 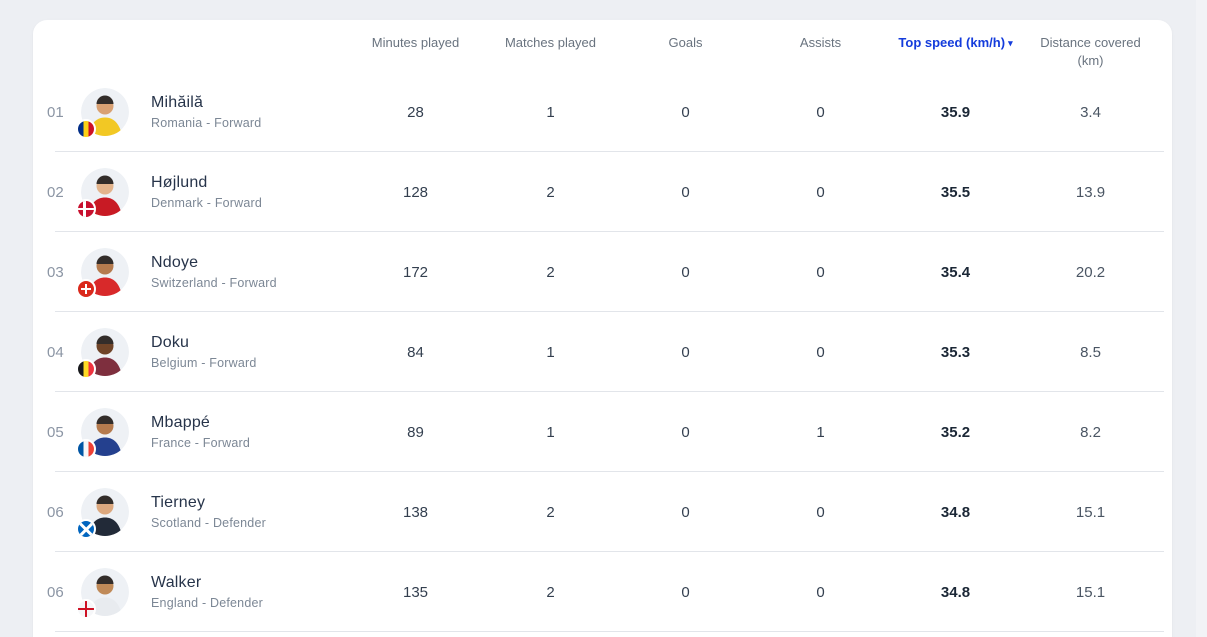 I want to click on top-speed-cell: 35.4, so click(x=955, y=272).